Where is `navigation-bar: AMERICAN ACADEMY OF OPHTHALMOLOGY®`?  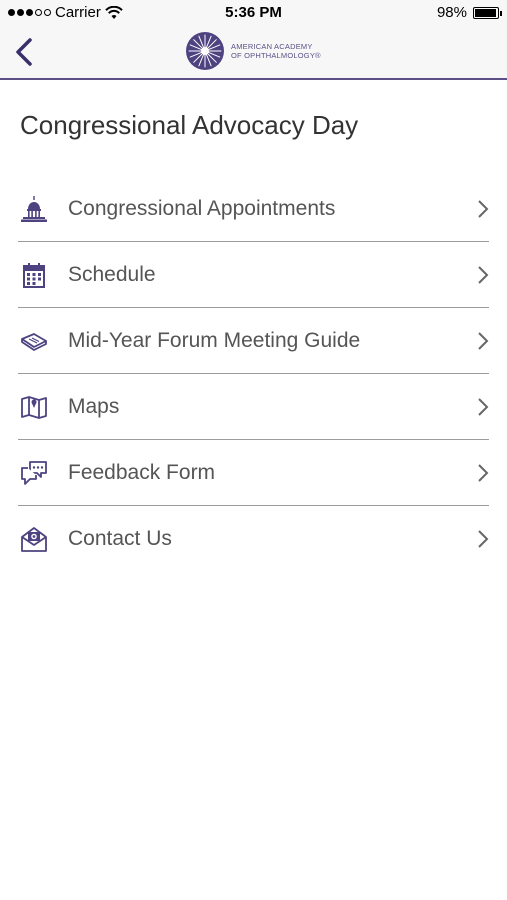 navigation-bar: AMERICAN ACADEMY OF OPHTHALMOLOGY® is located at coordinates (253, 53).